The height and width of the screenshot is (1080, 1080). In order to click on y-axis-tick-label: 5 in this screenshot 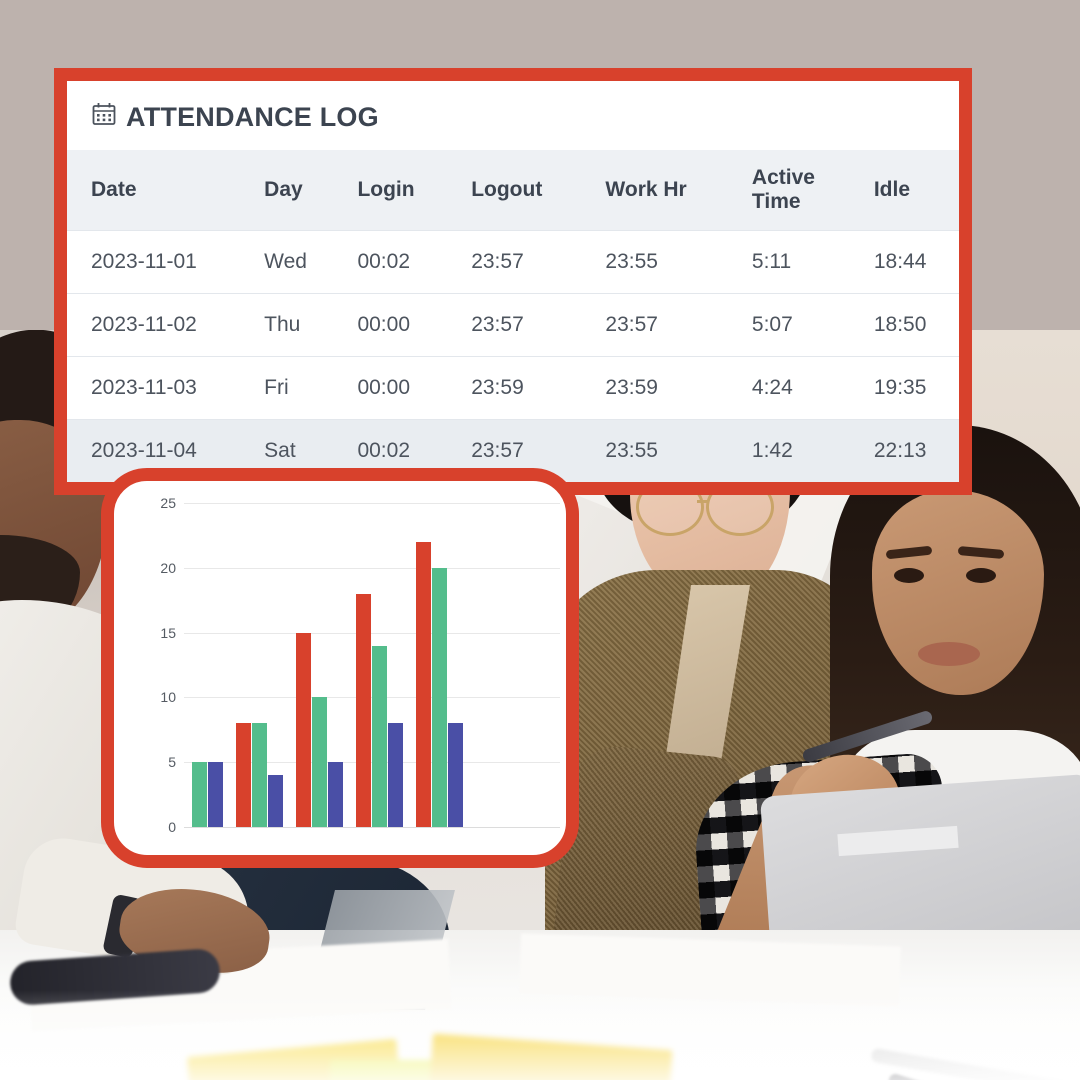, I will do `click(172, 762)`.